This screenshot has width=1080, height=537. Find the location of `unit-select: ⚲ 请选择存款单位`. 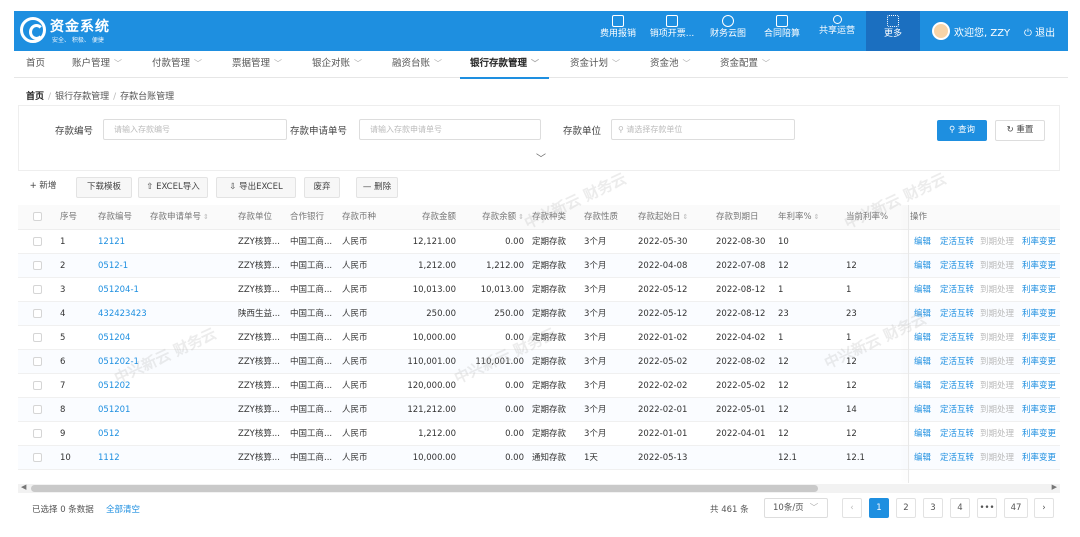

unit-select: ⚲ 请选择存款单位 is located at coordinates (703, 129).